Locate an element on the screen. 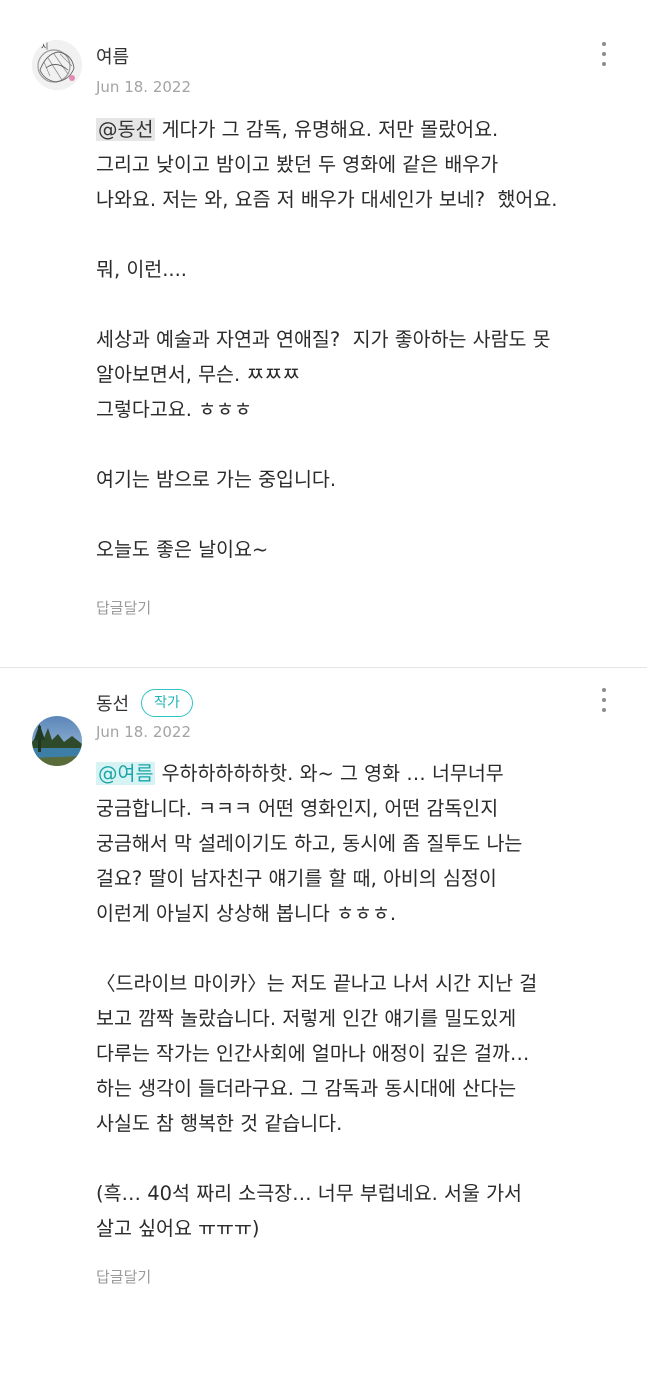 The image size is (647, 1379). avatar: 시 is located at coordinates (57, 65).